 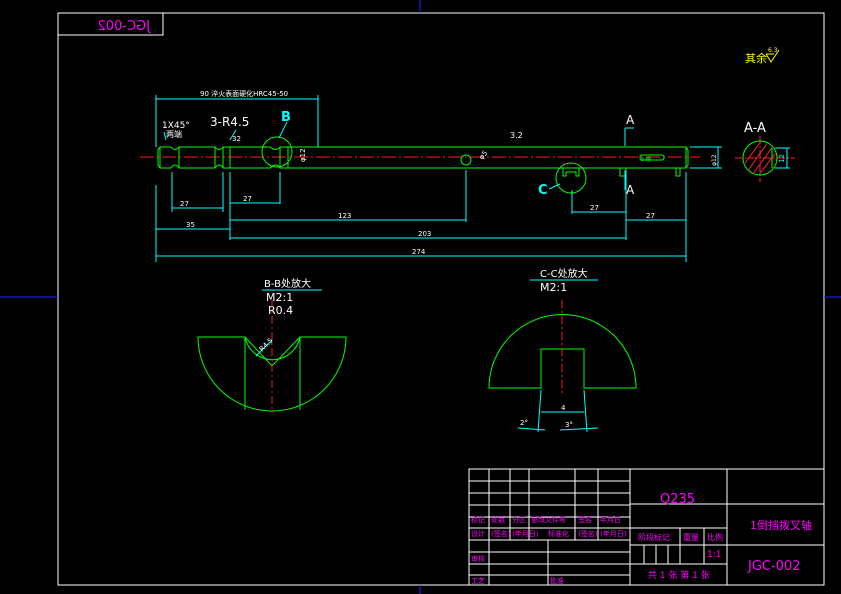 I want to click on detail-cc-view: C-C处放大 M2:1 4 2° 3°, so click(x=562, y=350).